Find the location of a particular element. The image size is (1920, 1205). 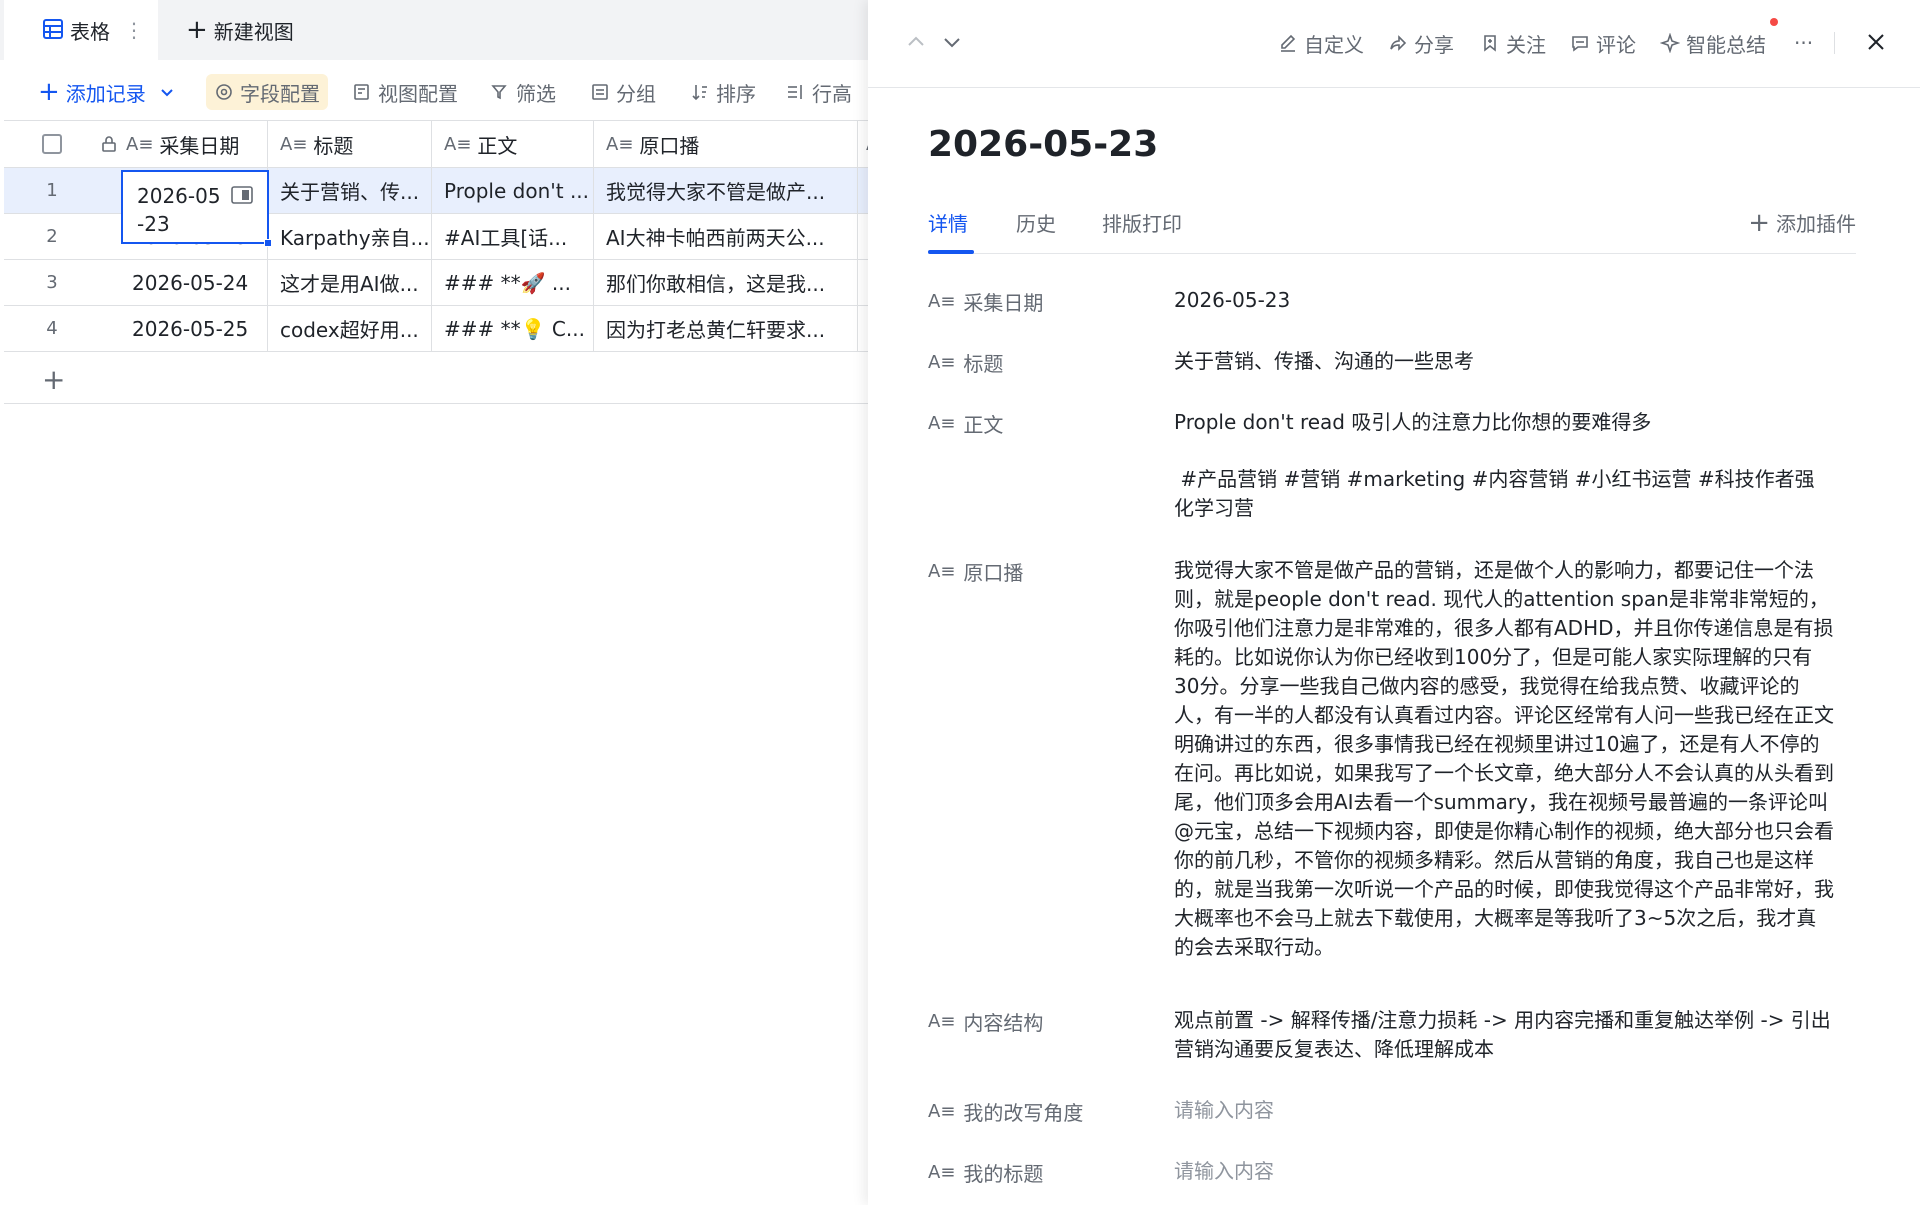

view-tab-grid: 表格 ⋮ is located at coordinates (81, 30).